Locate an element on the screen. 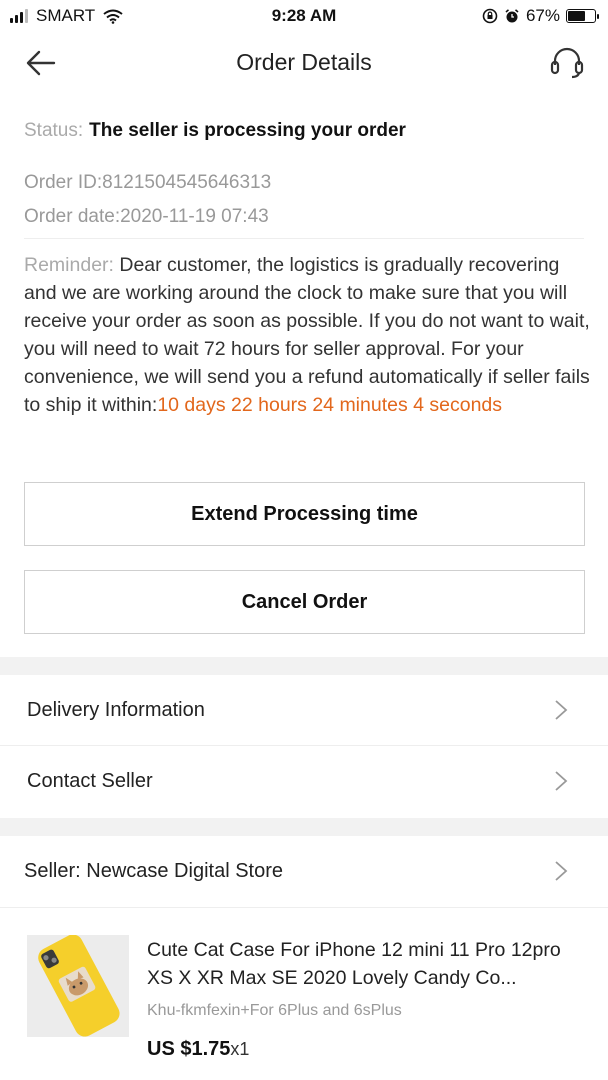  contact-seller-row: Contact Seller is located at coordinates (304, 782).